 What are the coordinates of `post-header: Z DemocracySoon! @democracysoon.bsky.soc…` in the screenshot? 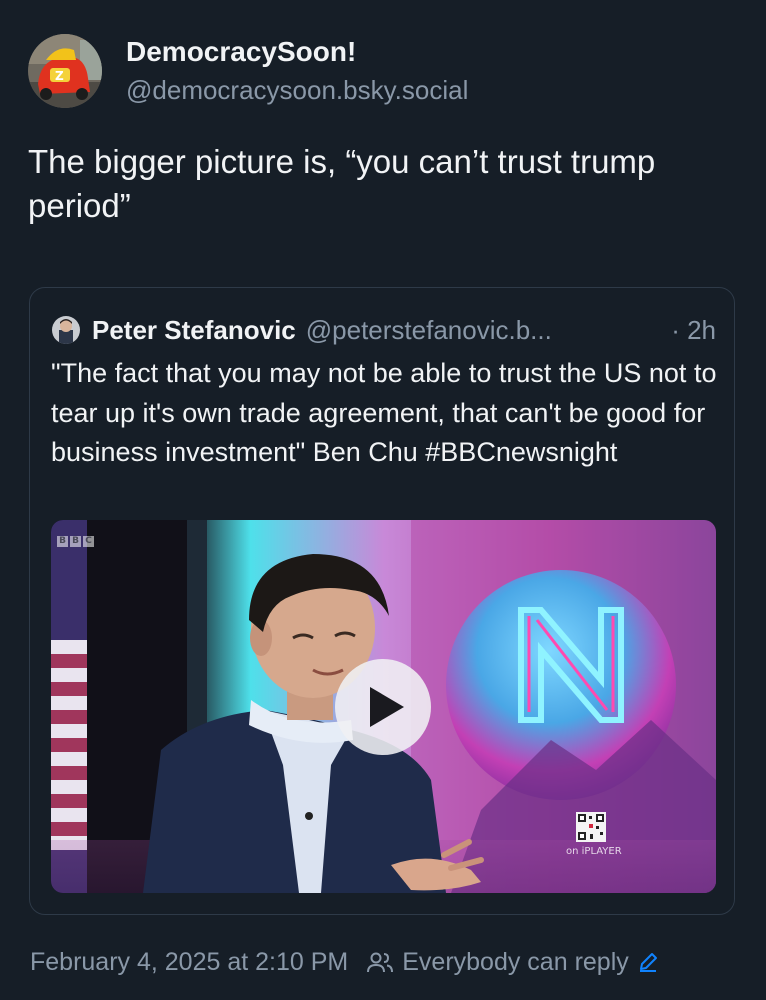 It's located at (248, 71).